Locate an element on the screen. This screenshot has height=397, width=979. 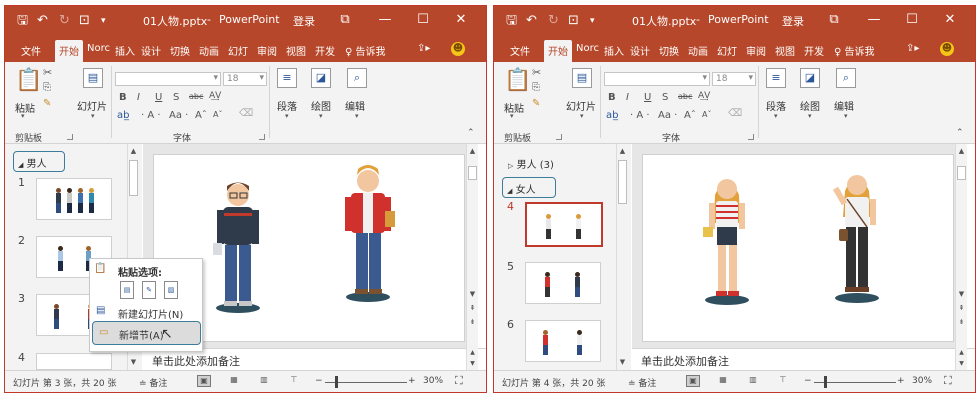
section-collapse-icon: ◢ is located at coordinates (509, 191).